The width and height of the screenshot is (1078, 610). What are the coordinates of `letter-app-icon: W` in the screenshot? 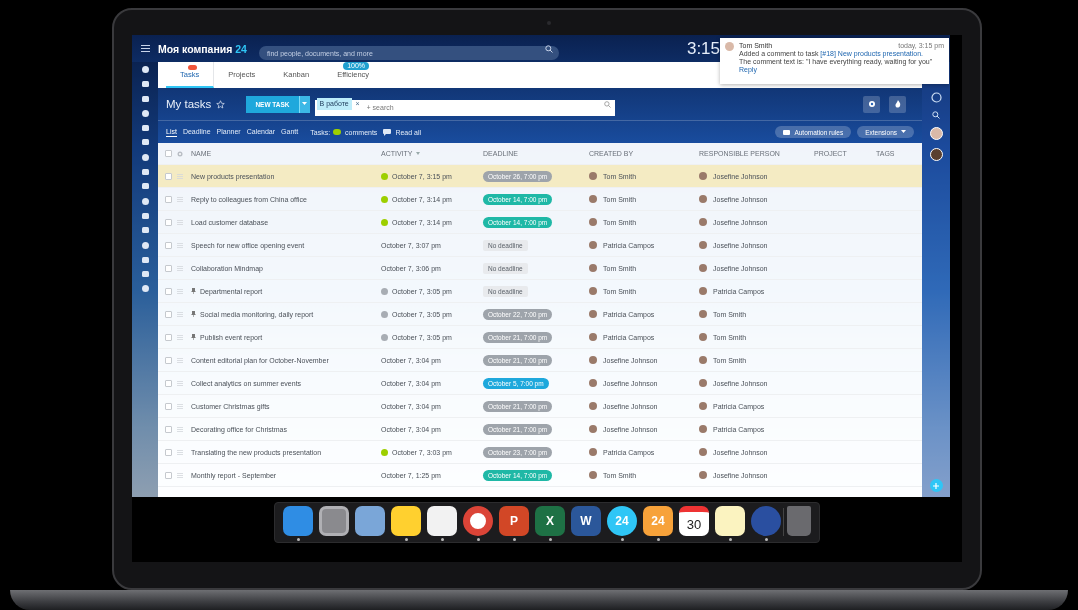 It's located at (586, 521).